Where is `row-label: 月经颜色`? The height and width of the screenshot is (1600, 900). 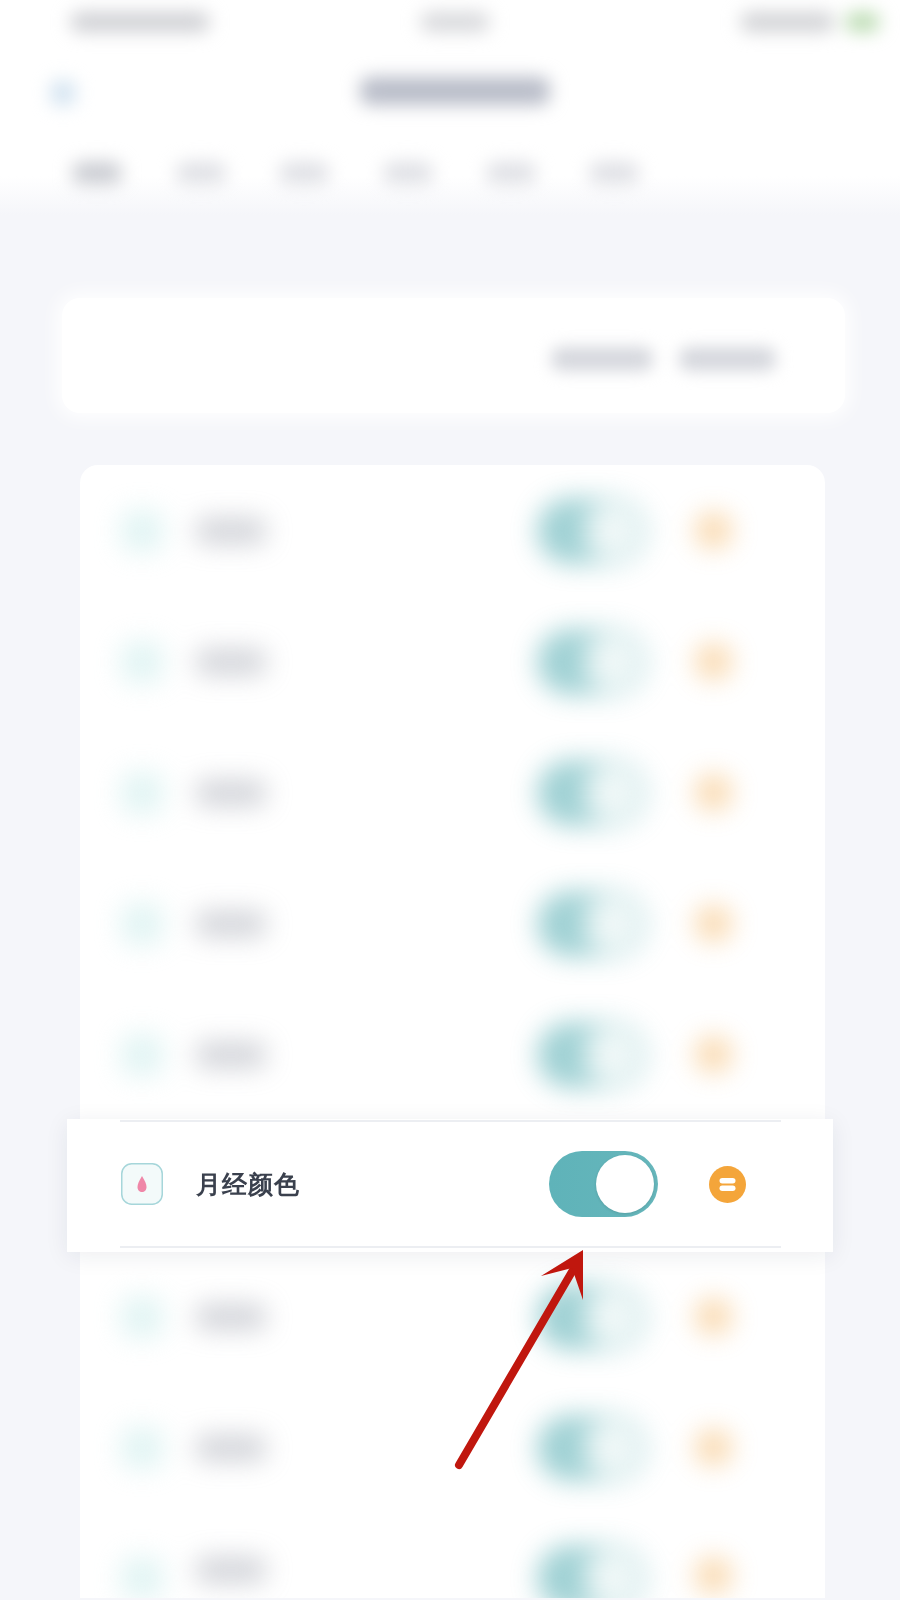
row-label: 月经颜色 is located at coordinates (248, 1184).